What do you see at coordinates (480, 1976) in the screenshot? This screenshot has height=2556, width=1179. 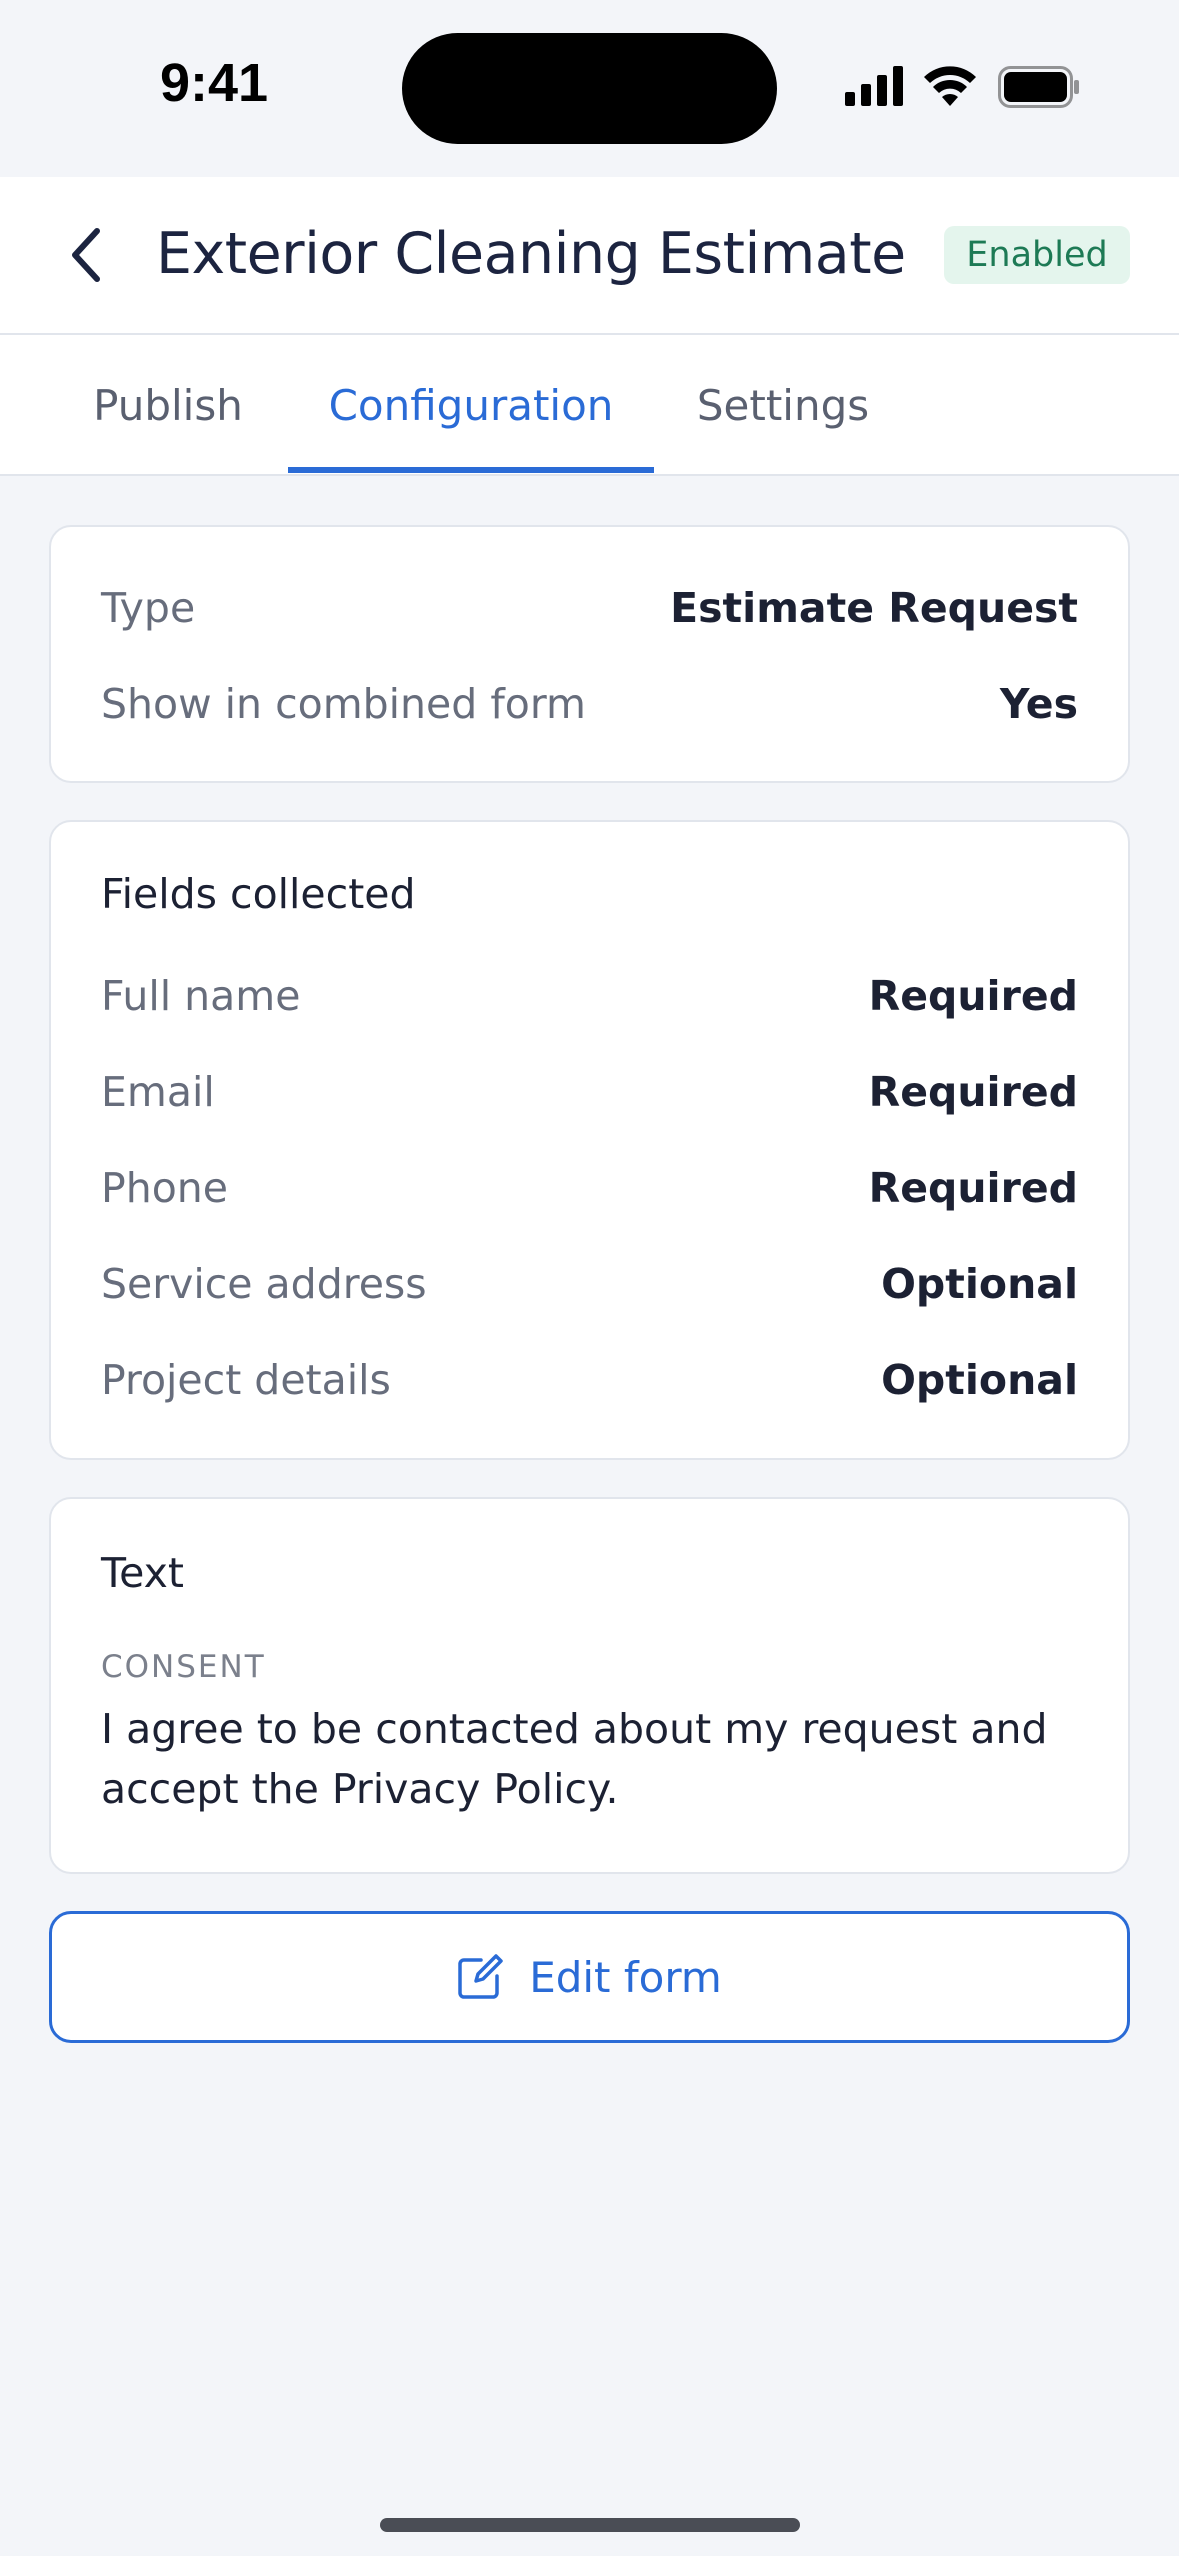 I see `edit-icon` at bounding box center [480, 1976].